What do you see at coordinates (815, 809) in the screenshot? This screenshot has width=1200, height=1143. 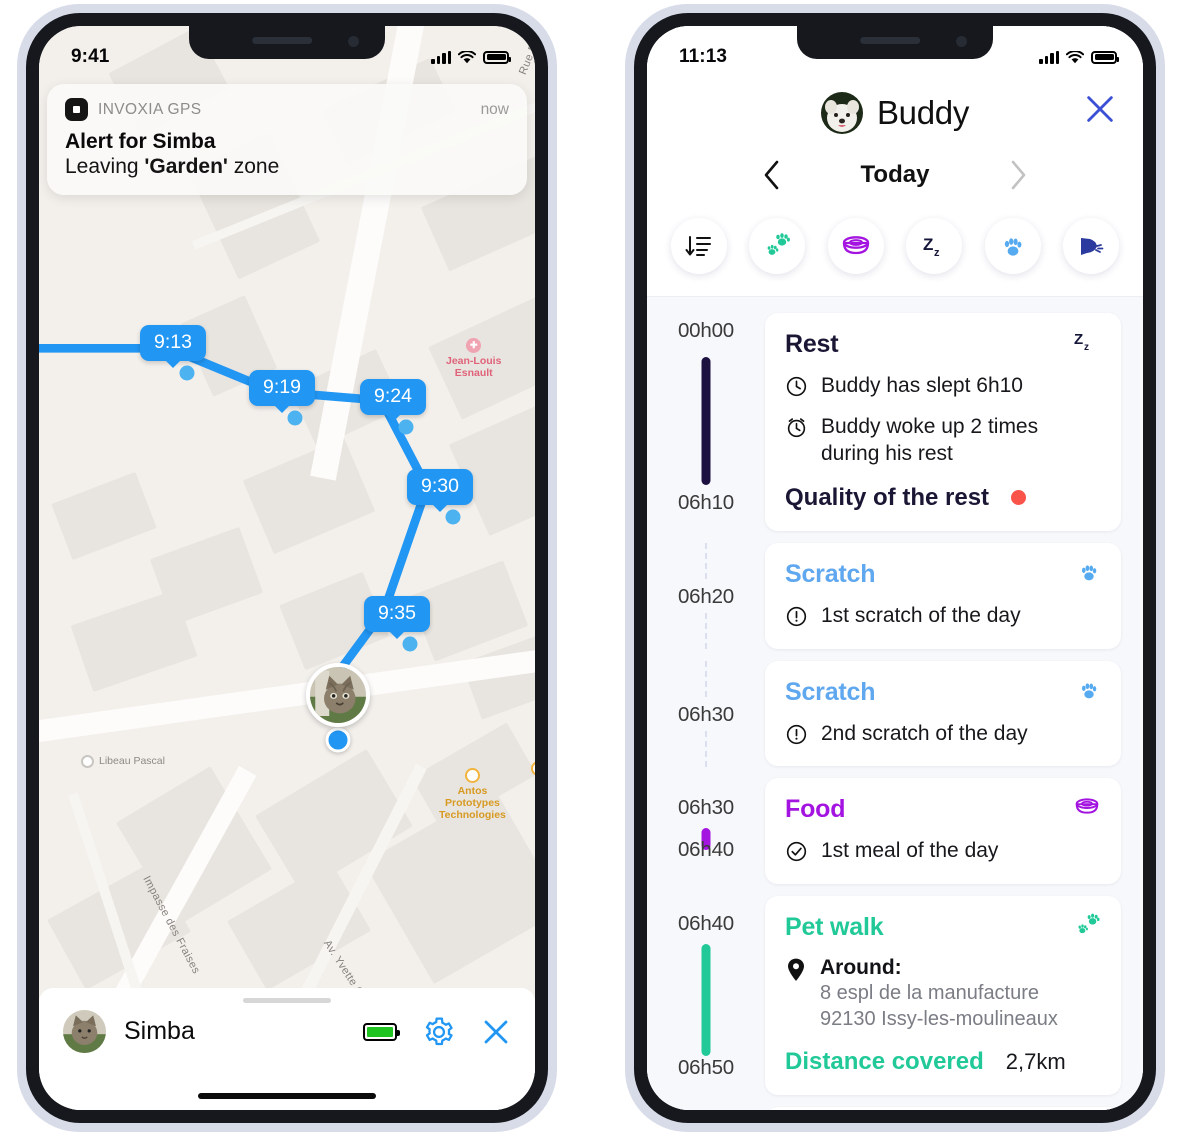 I see `card-title: Food` at bounding box center [815, 809].